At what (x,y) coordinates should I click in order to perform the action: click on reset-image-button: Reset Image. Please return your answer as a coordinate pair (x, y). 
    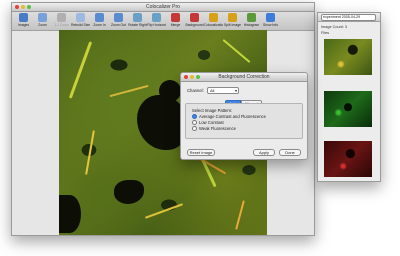
    Looking at the image, I should click on (201, 152).